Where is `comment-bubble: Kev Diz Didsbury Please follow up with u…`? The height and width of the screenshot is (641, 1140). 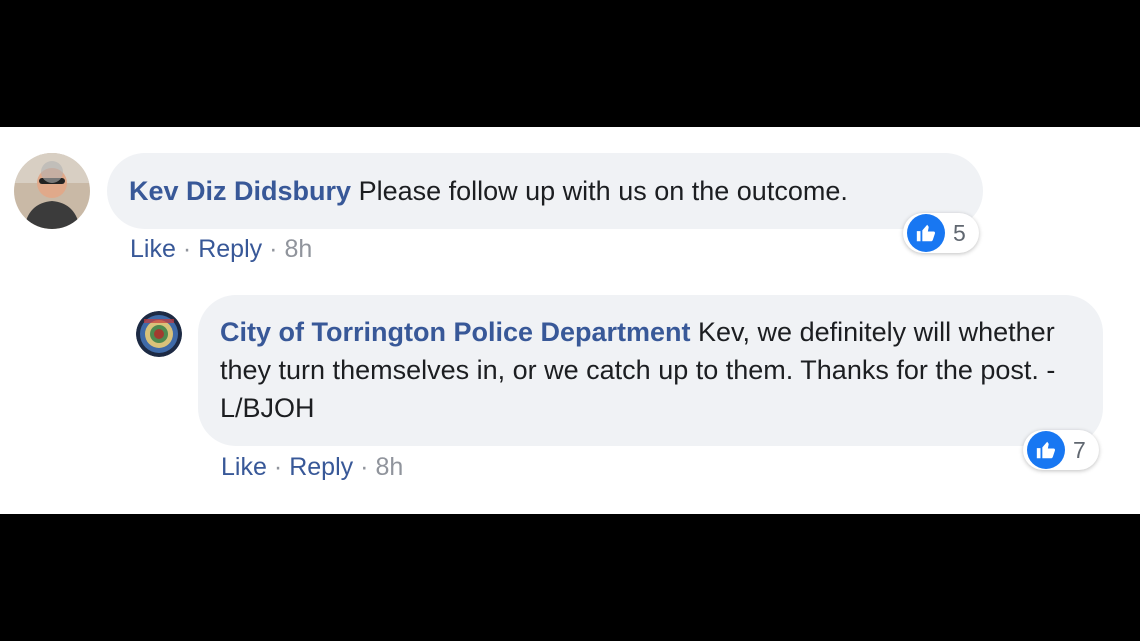 comment-bubble: Kev Diz Didsbury Please follow up with u… is located at coordinates (545, 191).